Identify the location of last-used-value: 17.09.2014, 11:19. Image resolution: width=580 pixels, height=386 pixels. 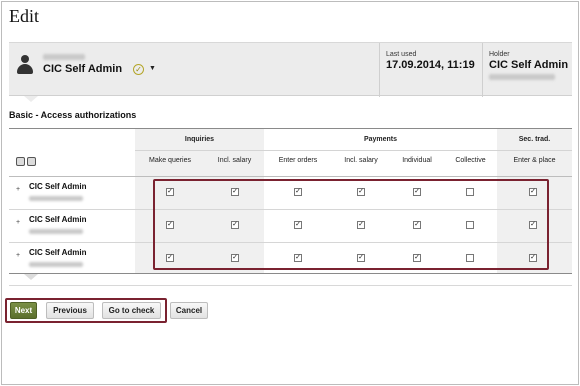
(430, 65).